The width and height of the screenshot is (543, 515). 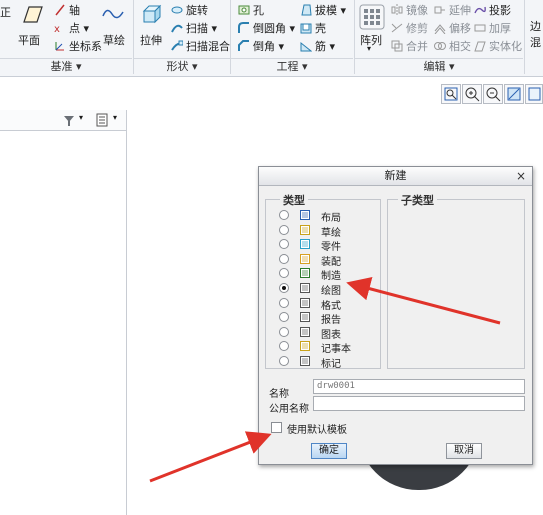 I want to click on type-option: 草绘, so click(x=327, y=231).